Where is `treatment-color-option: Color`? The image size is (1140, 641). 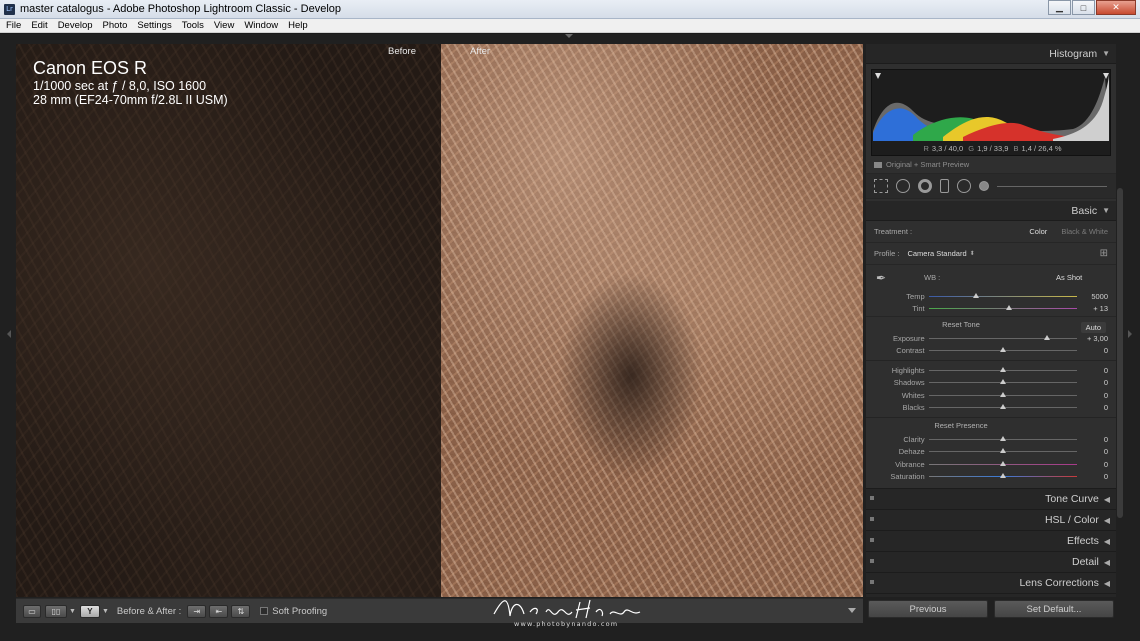
treatment-color-option: Color is located at coordinates (1038, 231).